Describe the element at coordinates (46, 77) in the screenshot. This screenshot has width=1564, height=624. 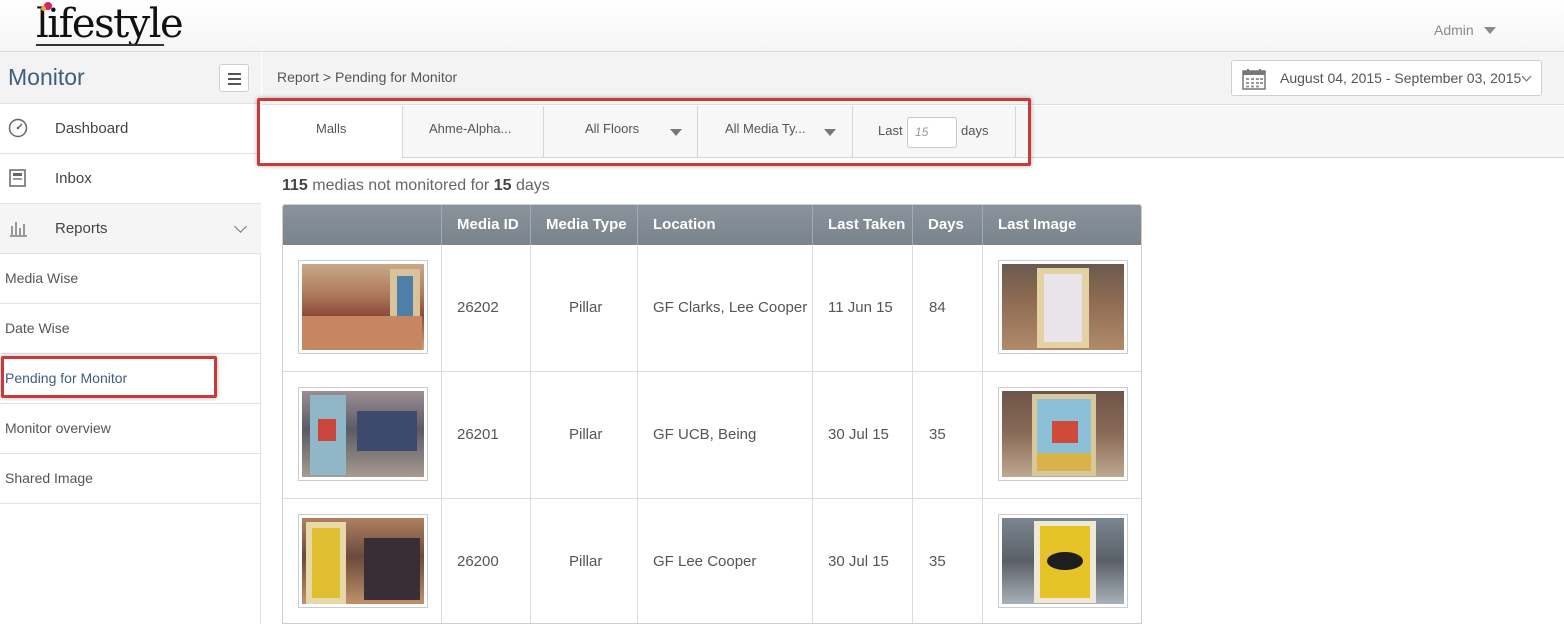
I see `sidebar-title: Monitor` at that location.